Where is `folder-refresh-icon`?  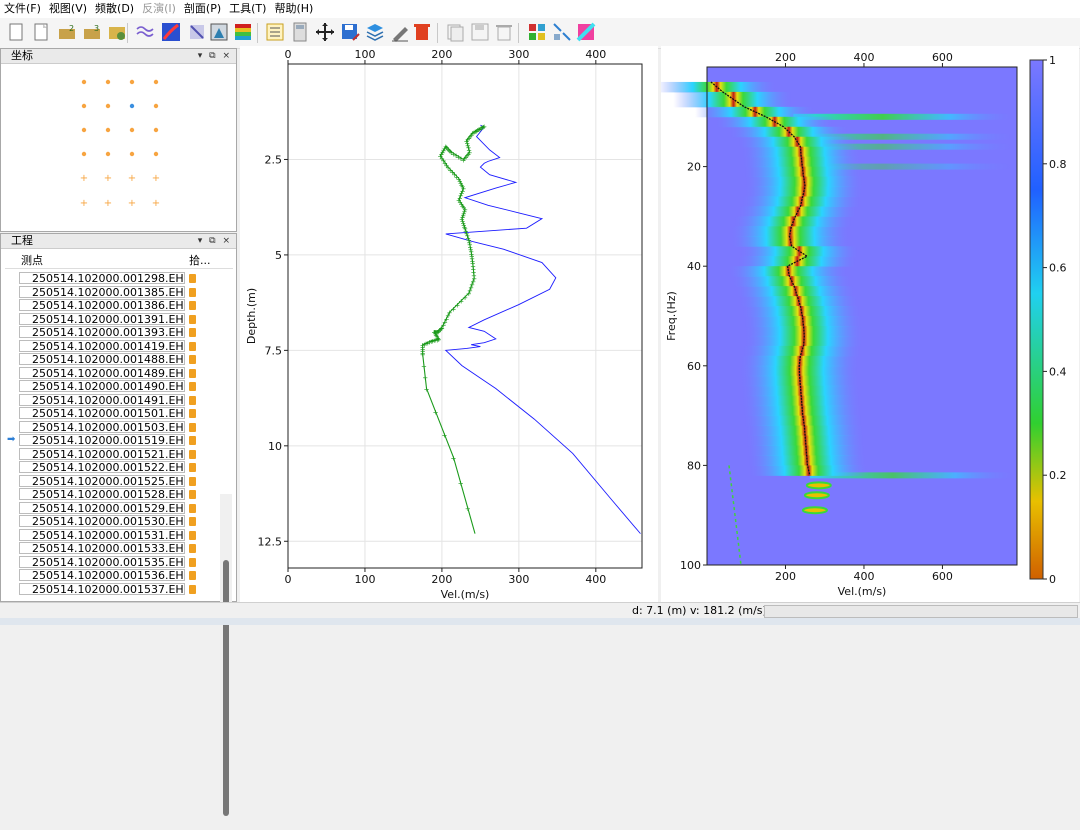 folder-refresh-icon is located at coordinates (117, 32).